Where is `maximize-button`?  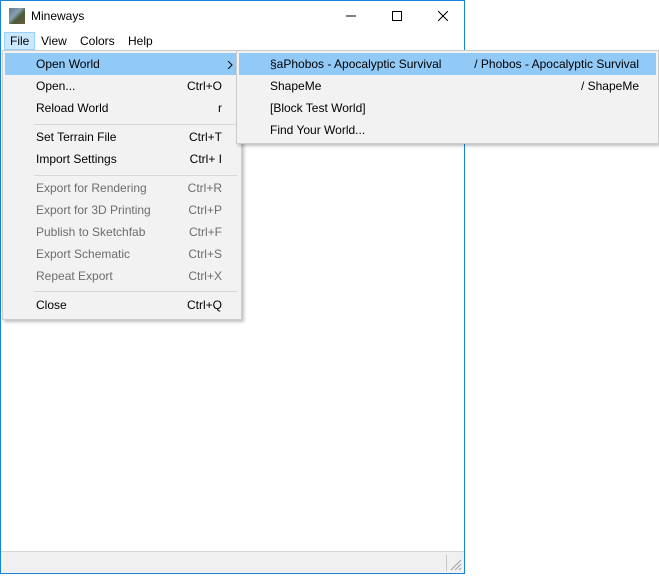
maximize-button is located at coordinates (397, 16).